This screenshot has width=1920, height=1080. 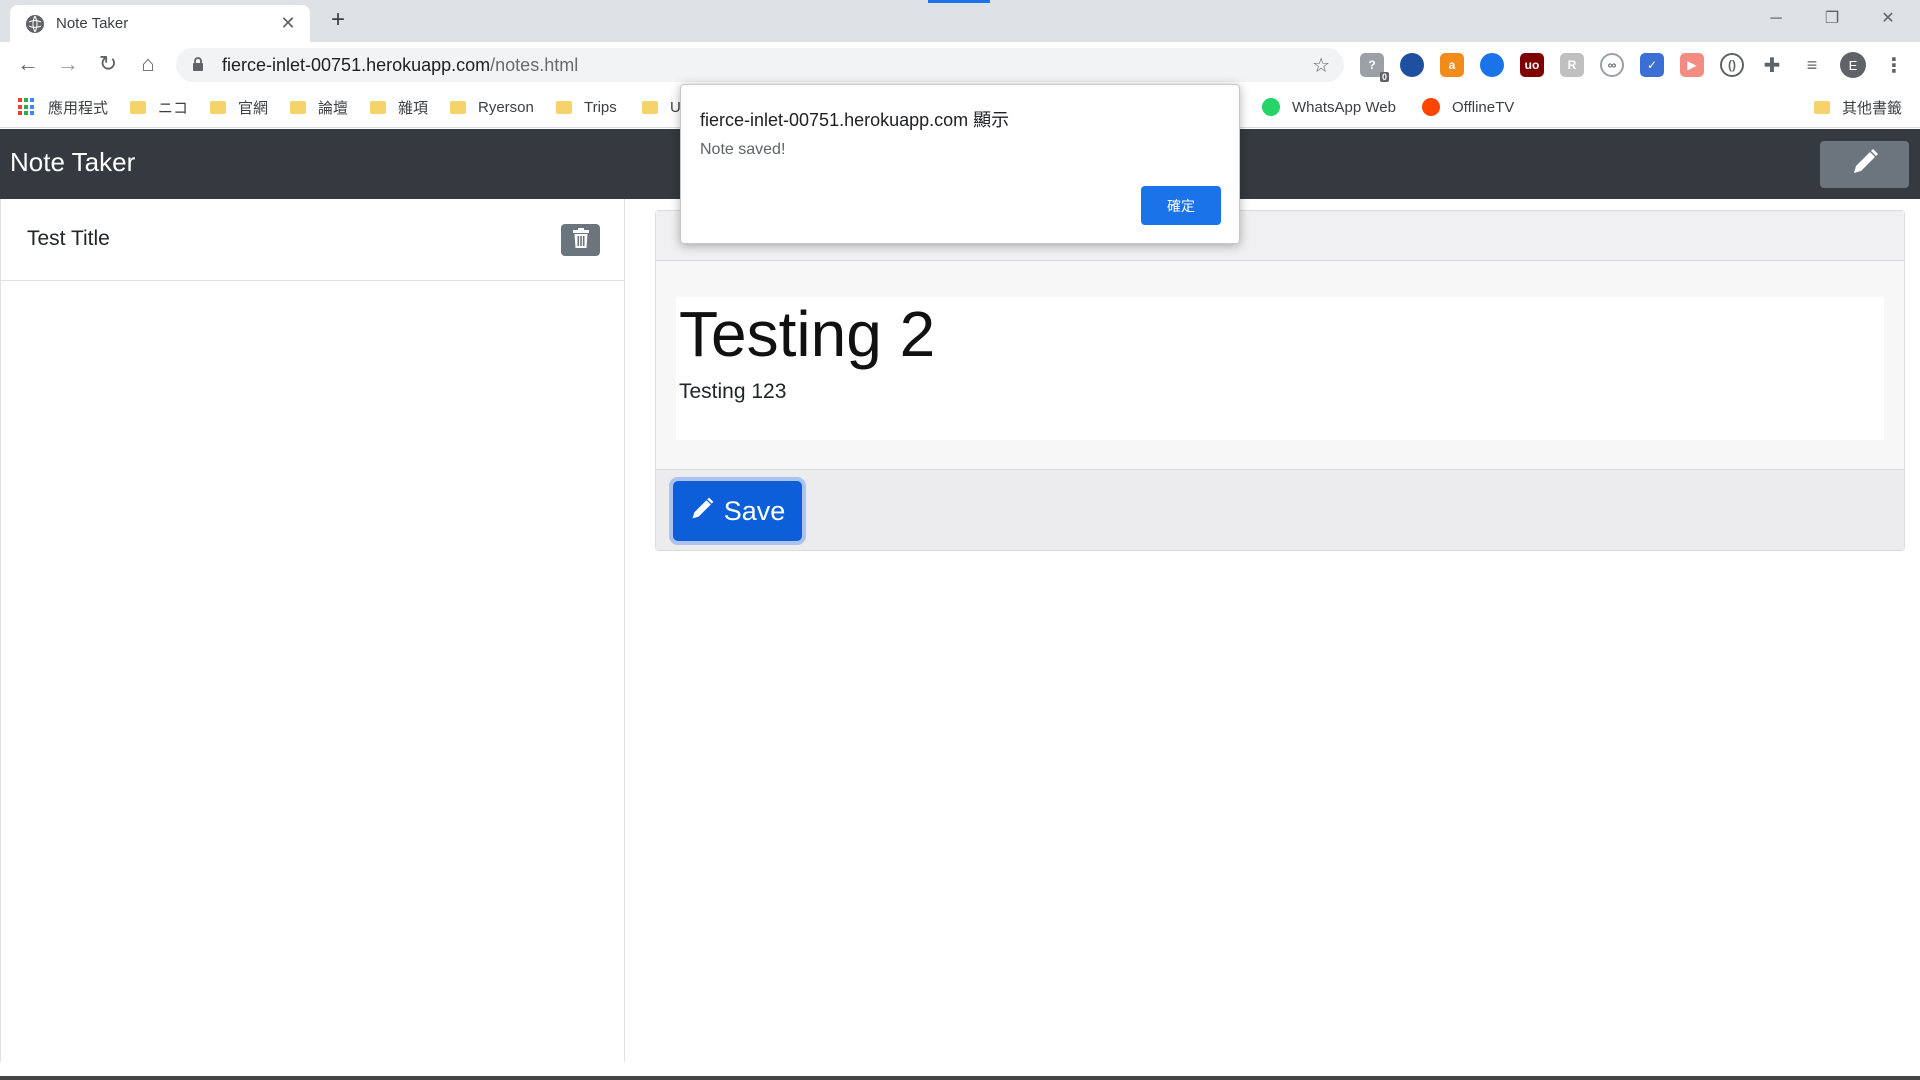 I want to click on taskbar-edge, so click(x=960, y=1078).